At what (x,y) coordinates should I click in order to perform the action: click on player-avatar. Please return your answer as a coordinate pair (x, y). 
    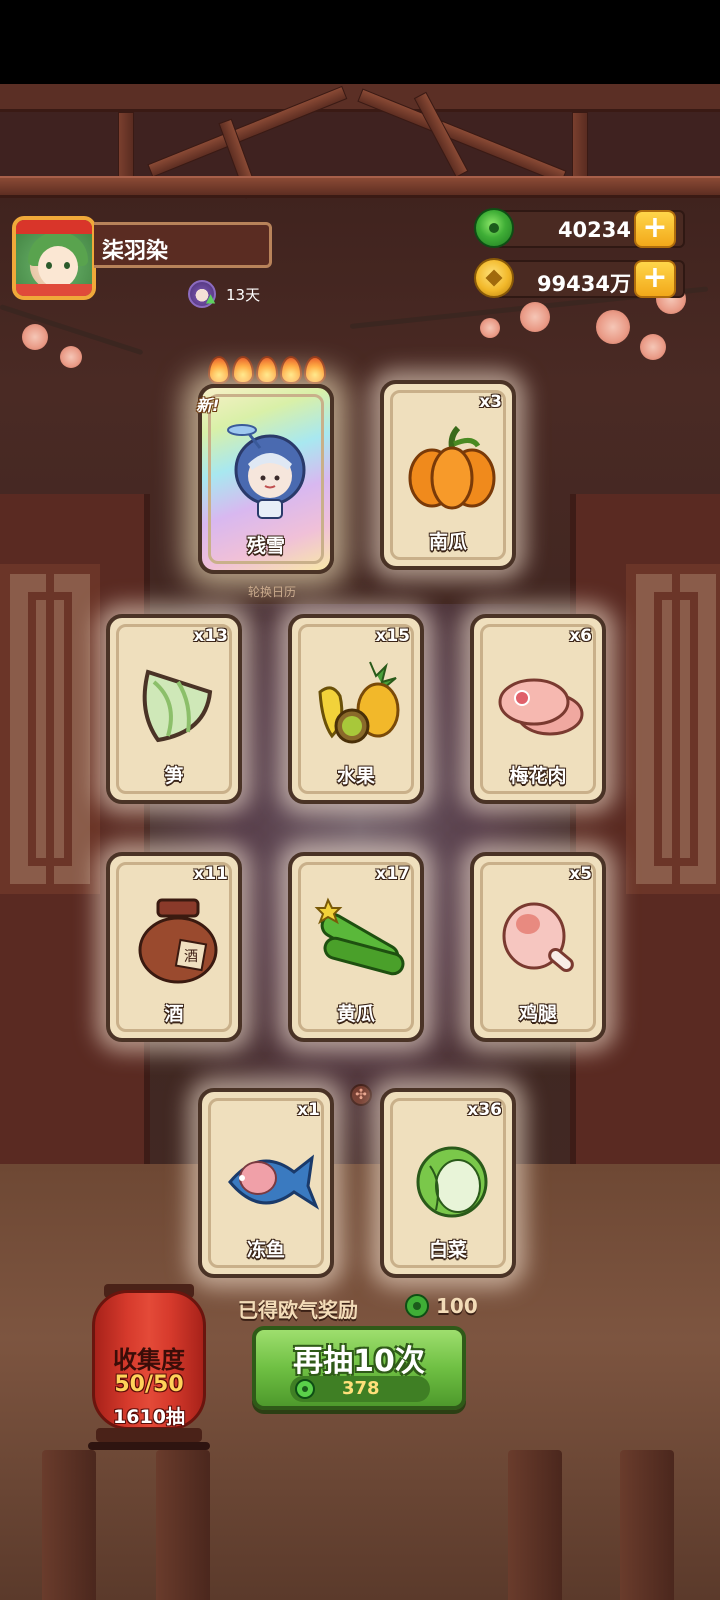
    Looking at the image, I should click on (54, 258).